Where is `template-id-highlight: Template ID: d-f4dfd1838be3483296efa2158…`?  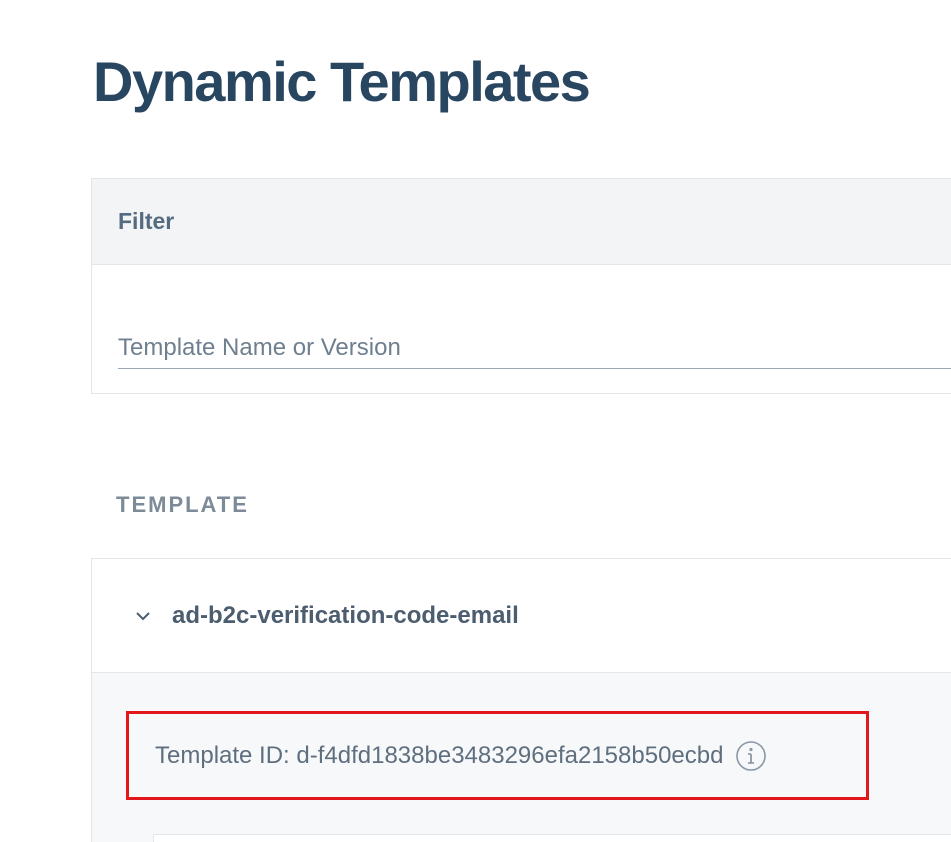
template-id-highlight: Template ID: d-f4dfd1838be3483296efa2158… is located at coordinates (497, 755).